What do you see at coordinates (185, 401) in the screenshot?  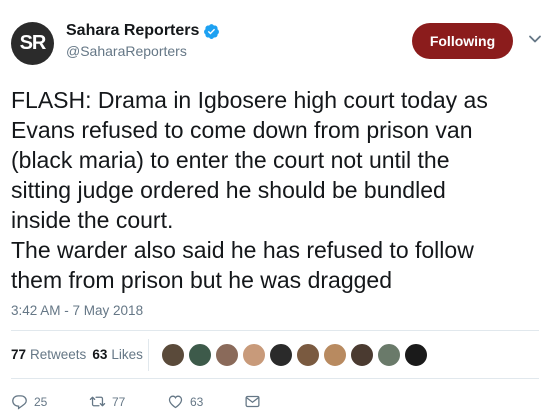 I see `like-action: 63` at bounding box center [185, 401].